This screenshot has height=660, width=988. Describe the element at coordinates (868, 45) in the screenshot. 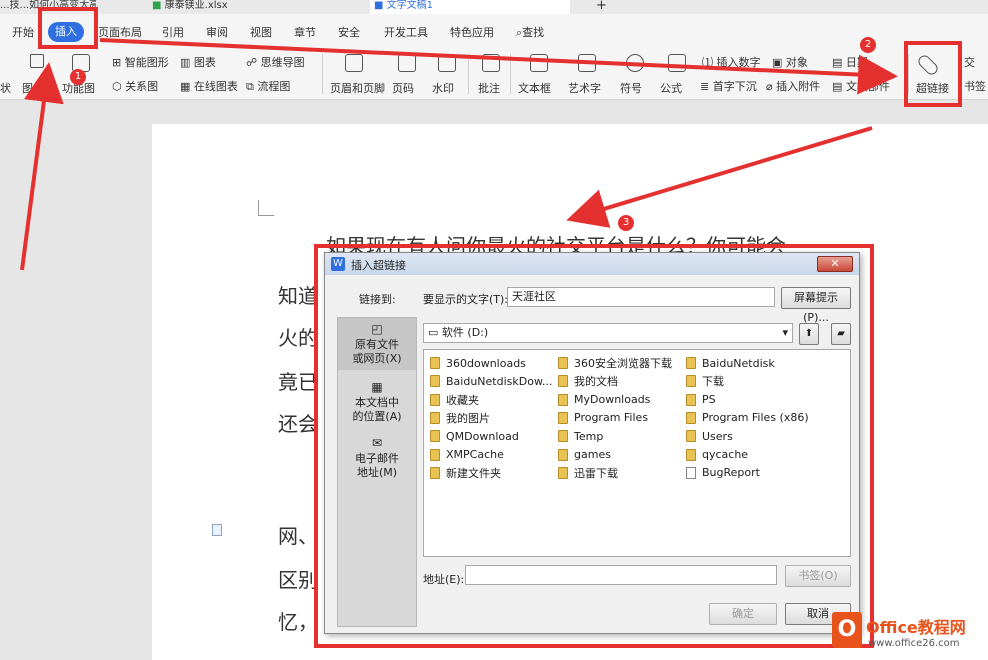

I see `step-badge-2: 2` at that location.